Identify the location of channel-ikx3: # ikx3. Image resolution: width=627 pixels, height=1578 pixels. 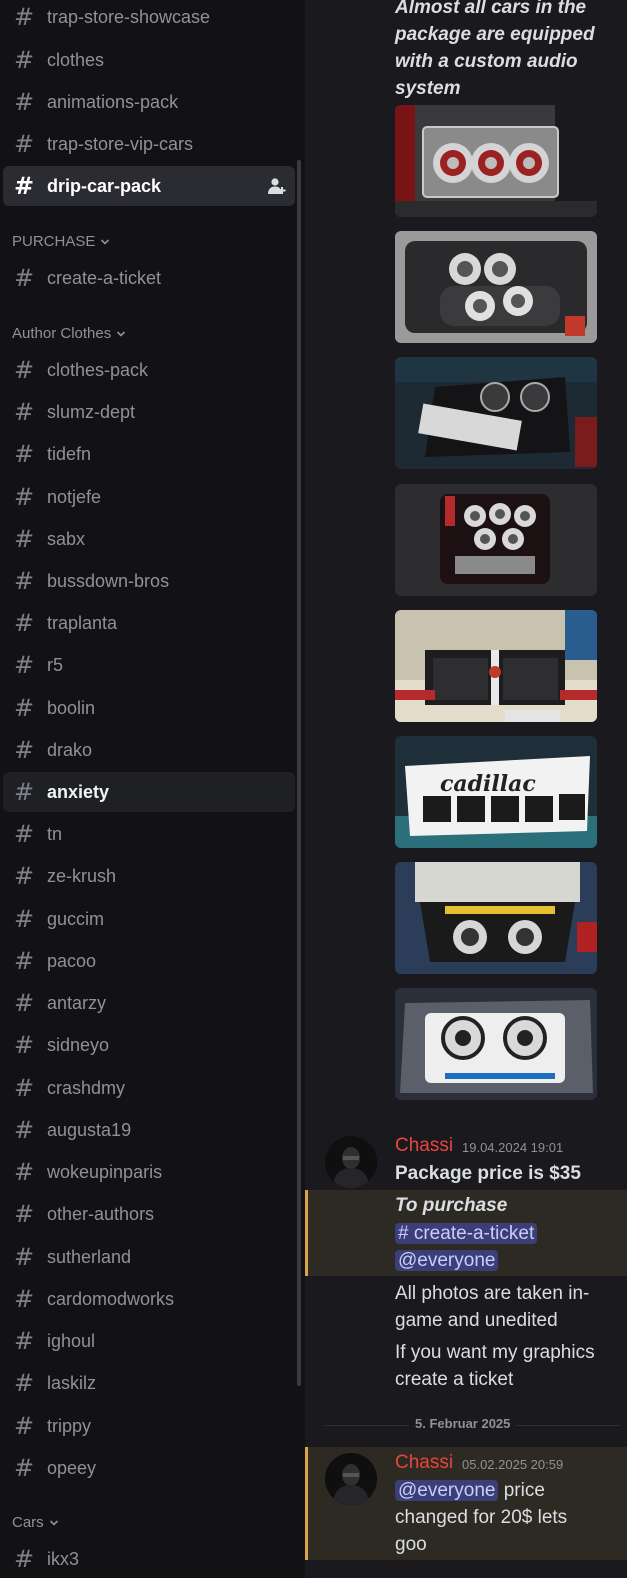
(149, 1558).